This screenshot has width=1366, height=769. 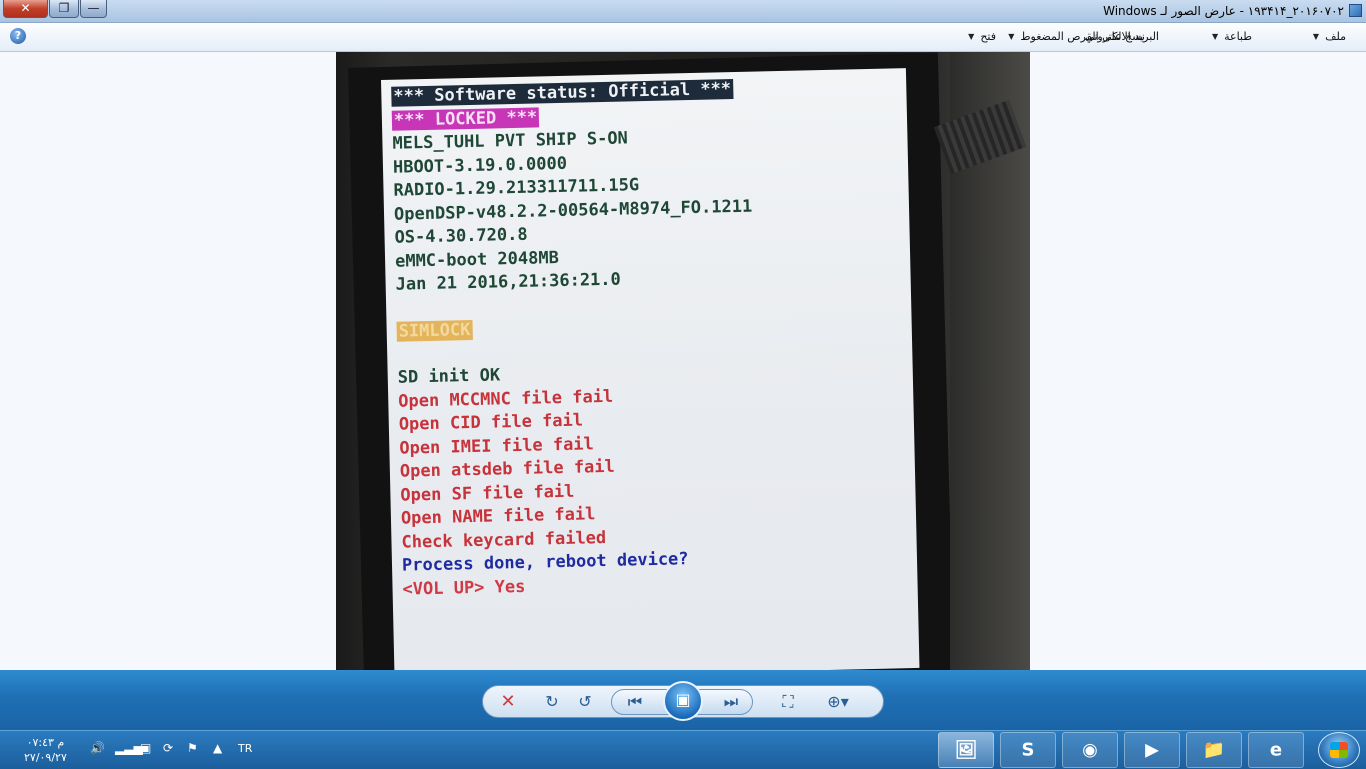 I want to click on media-player-icon: ▶, so click(x=1152, y=750).